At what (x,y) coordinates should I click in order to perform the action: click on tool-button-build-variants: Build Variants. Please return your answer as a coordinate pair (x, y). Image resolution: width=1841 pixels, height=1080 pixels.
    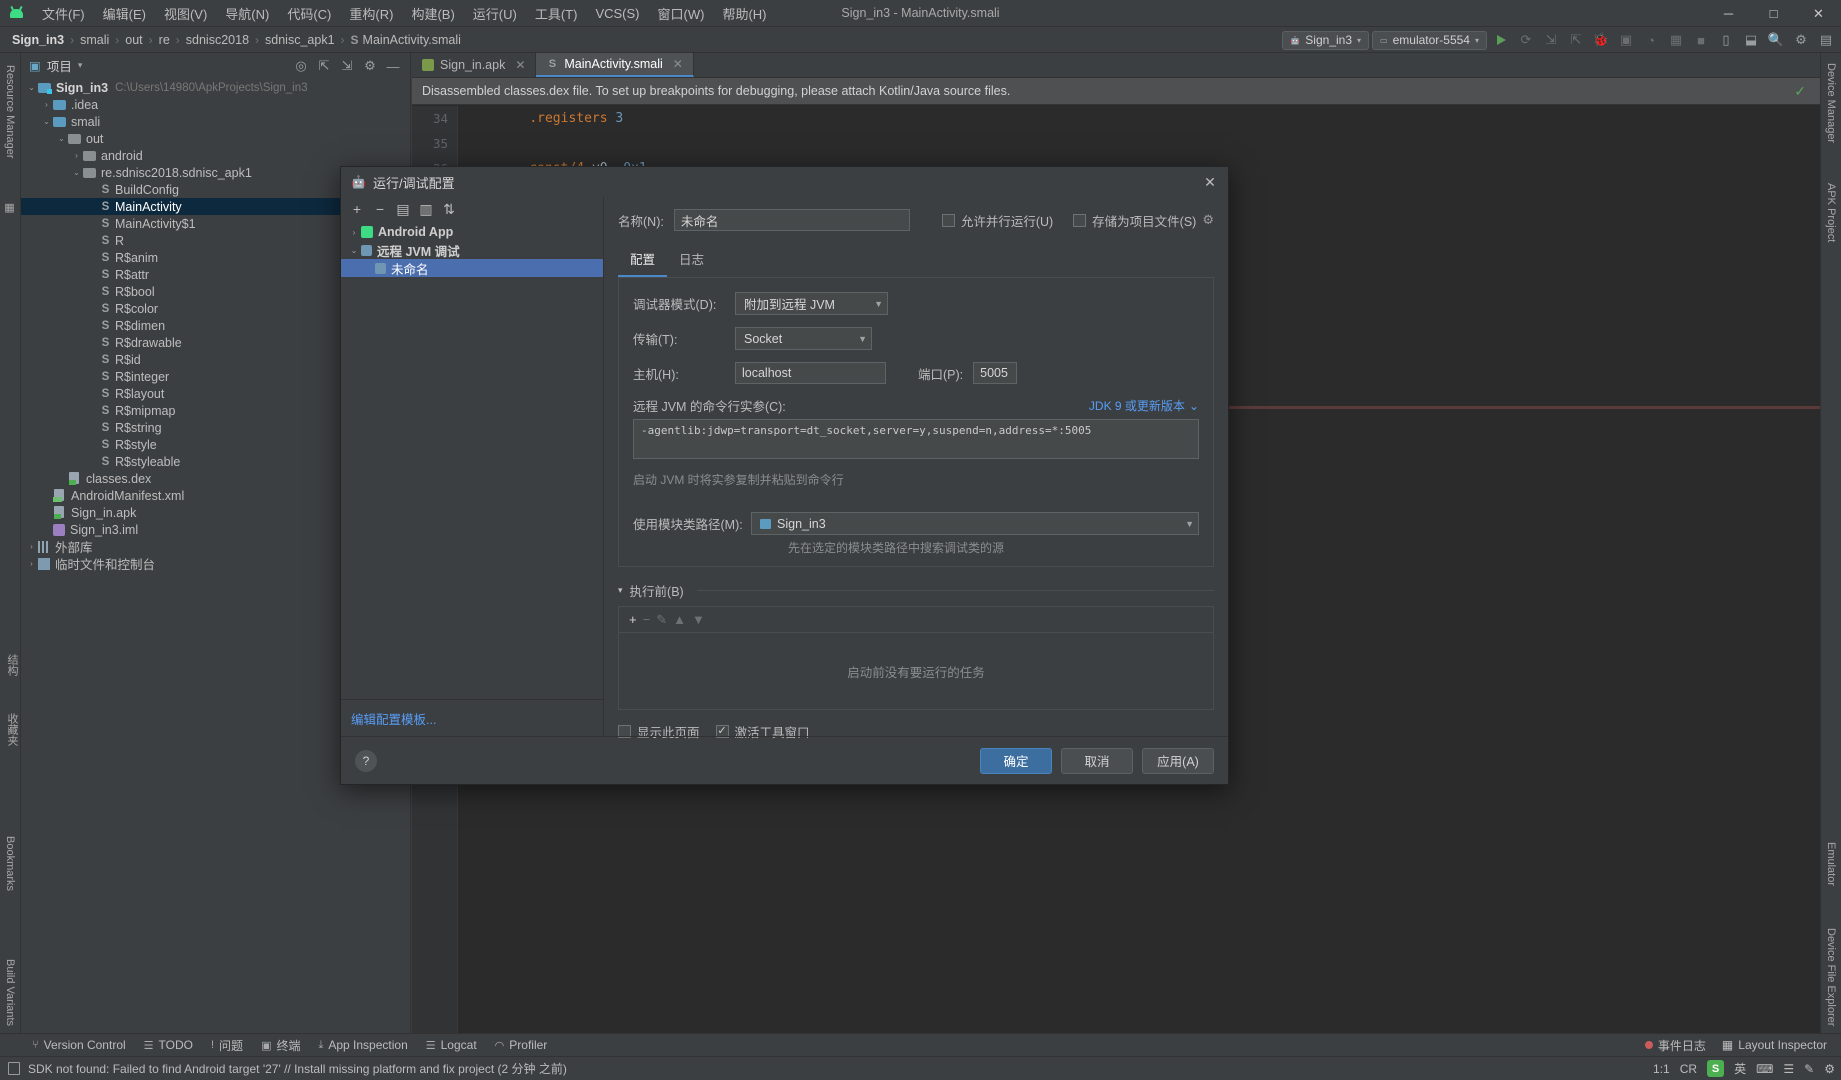
    Looking at the image, I should click on (10, 992).